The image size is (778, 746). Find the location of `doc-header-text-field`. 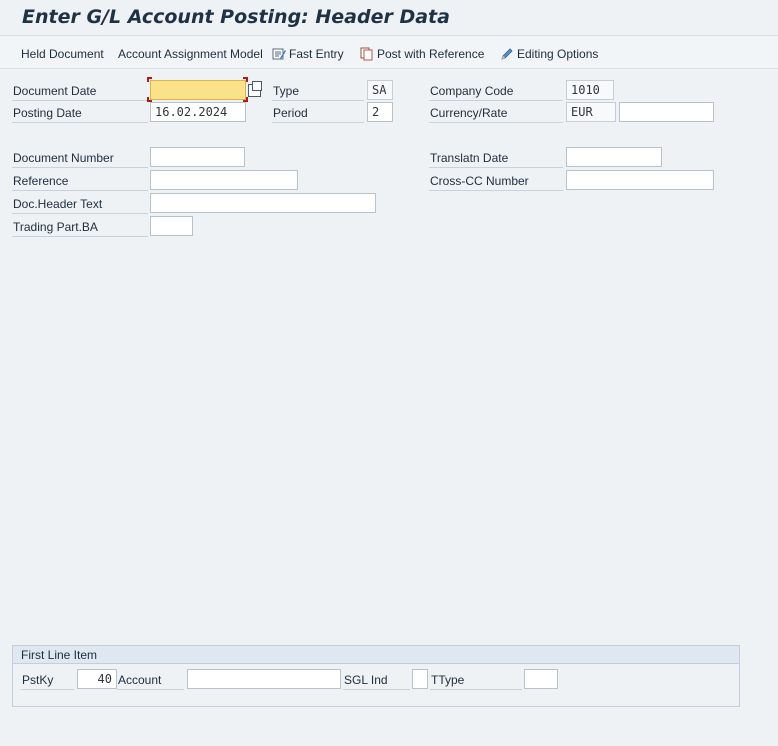

doc-header-text-field is located at coordinates (263, 203).